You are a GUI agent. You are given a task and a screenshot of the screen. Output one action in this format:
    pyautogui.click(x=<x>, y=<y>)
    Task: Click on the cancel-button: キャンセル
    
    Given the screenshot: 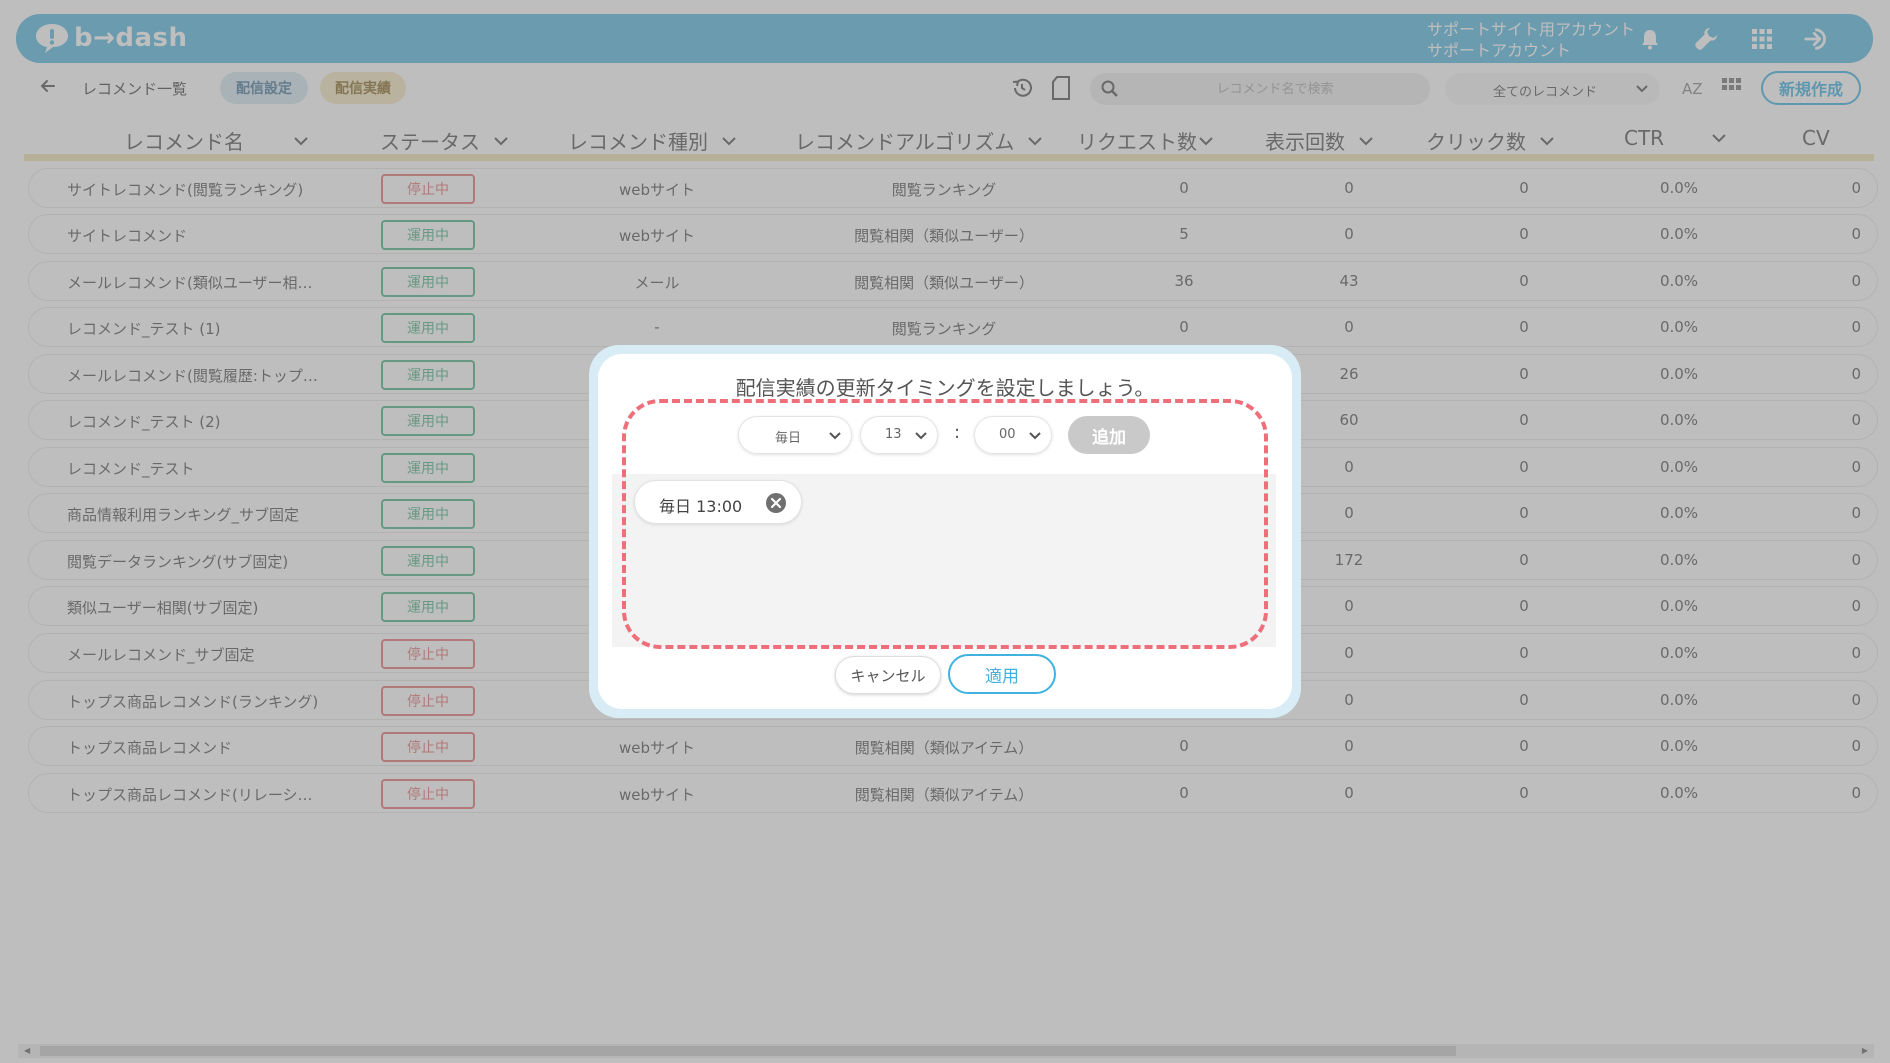 What is the action you would take?
    pyautogui.click(x=888, y=675)
    